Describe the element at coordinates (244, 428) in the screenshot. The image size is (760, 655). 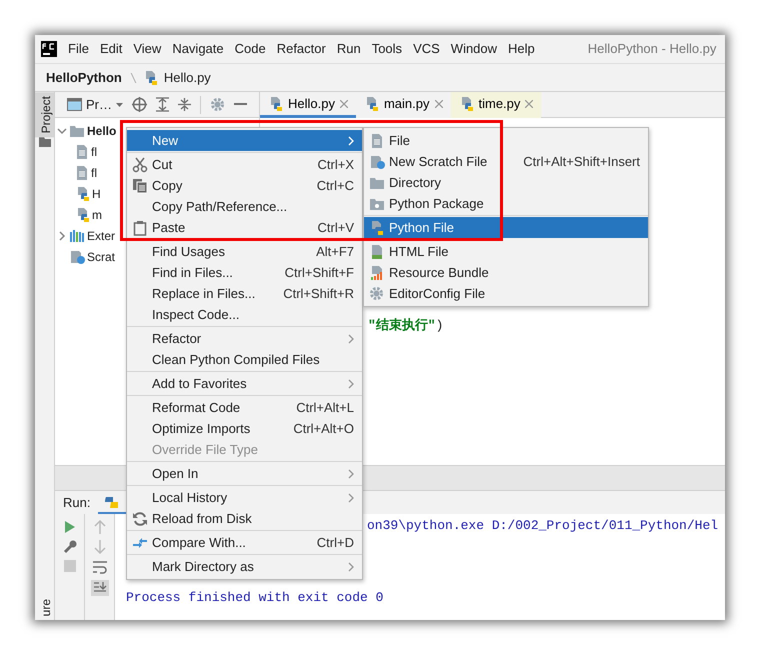
I see `menu-item: Optimize Imports Ctrl+Alt+O` at that location.